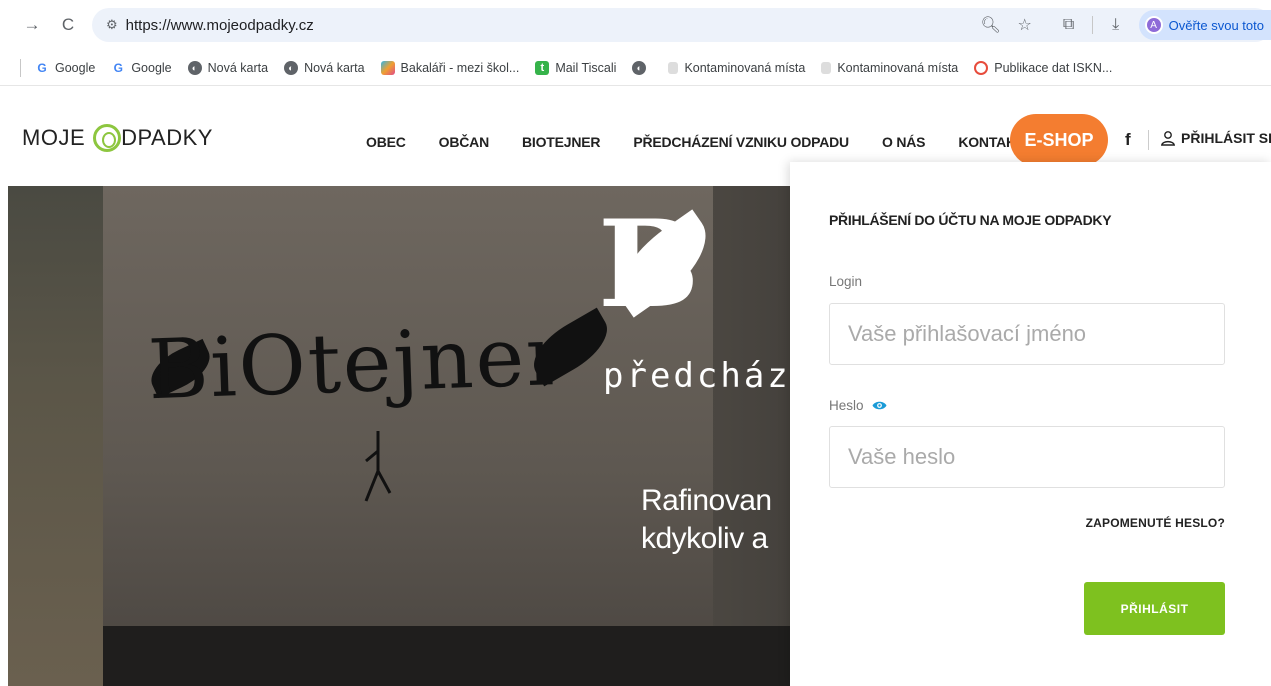 The width and height of the screenshot is (1271, 686). What do you see at coordinates (706, 500) in the screenshot?
I see `hero-line-1: Rafinovan` at bounding box center [706, 500].